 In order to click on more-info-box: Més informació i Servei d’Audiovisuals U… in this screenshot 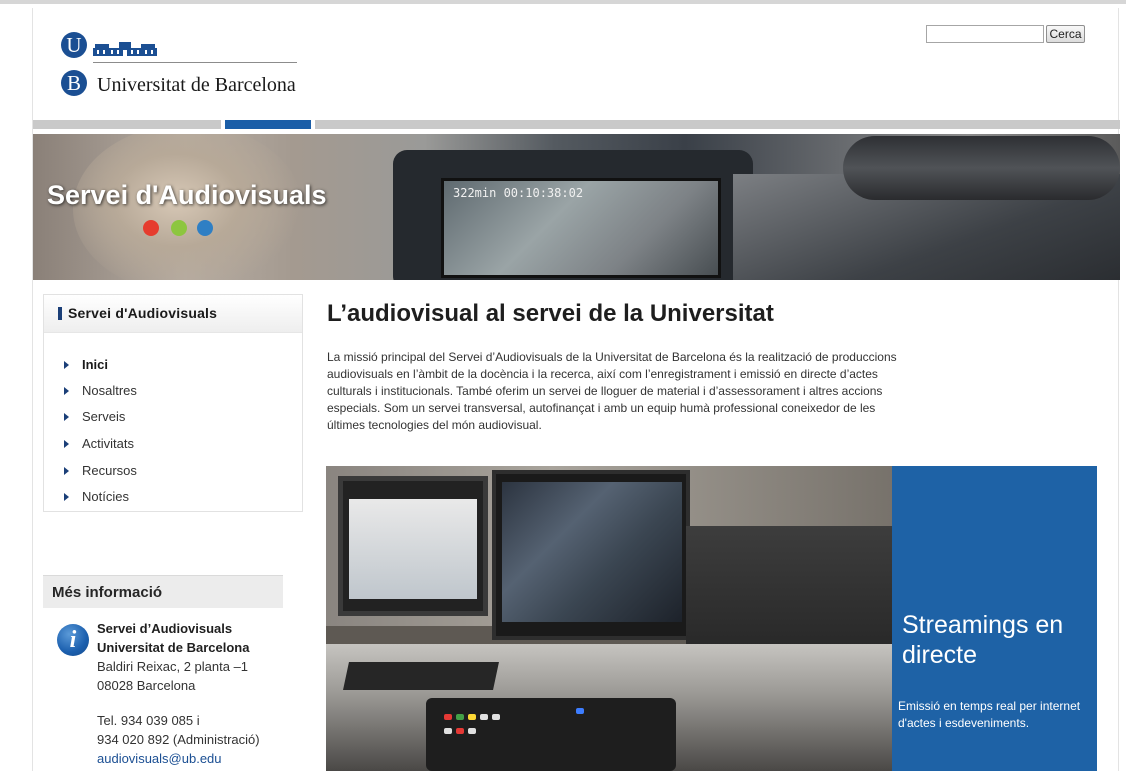, I will do `click(170, 673)`.